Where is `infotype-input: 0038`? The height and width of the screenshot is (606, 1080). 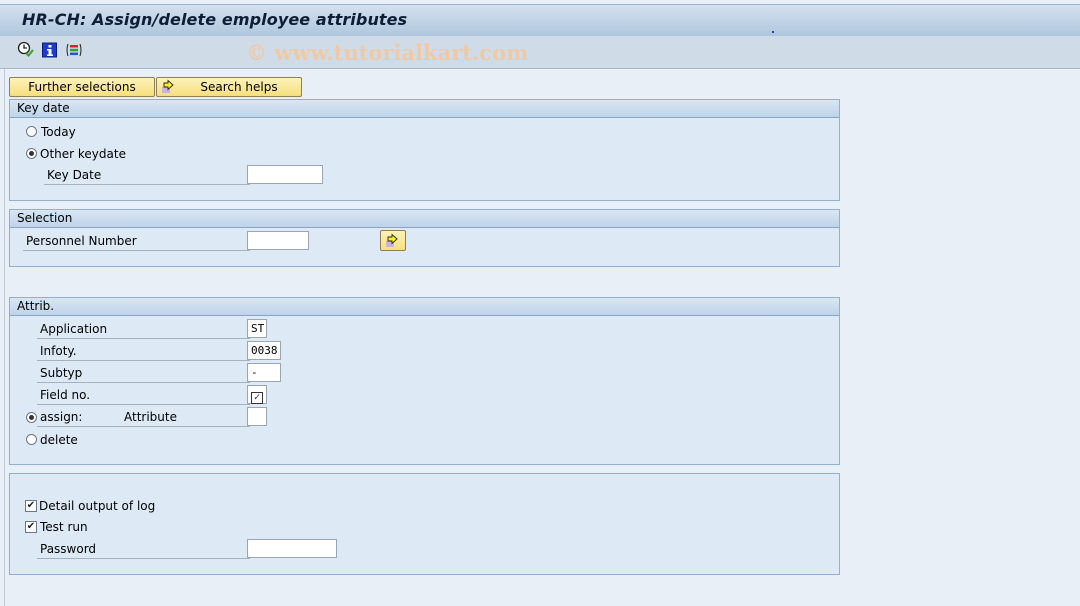 infotype-input: 0038 is located at coordinates (264, 350).